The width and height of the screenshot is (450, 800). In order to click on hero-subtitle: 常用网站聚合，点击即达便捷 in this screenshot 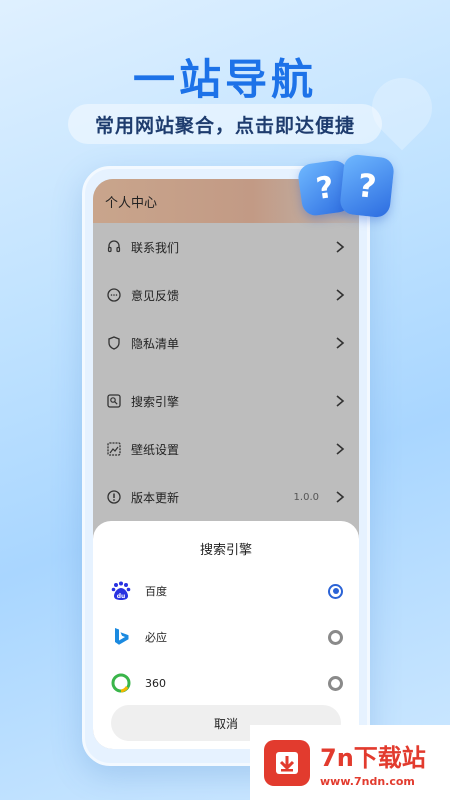, I will do `click(225, 124)`.